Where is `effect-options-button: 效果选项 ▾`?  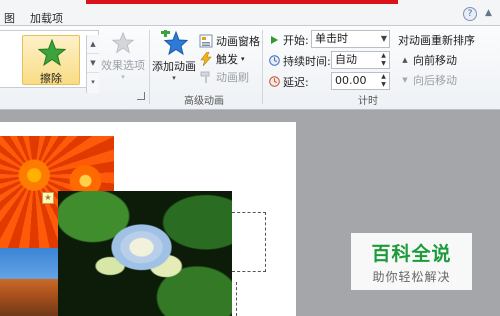
effect-options-button: 效果选项 ▾ is located at coordinates (123, 60).